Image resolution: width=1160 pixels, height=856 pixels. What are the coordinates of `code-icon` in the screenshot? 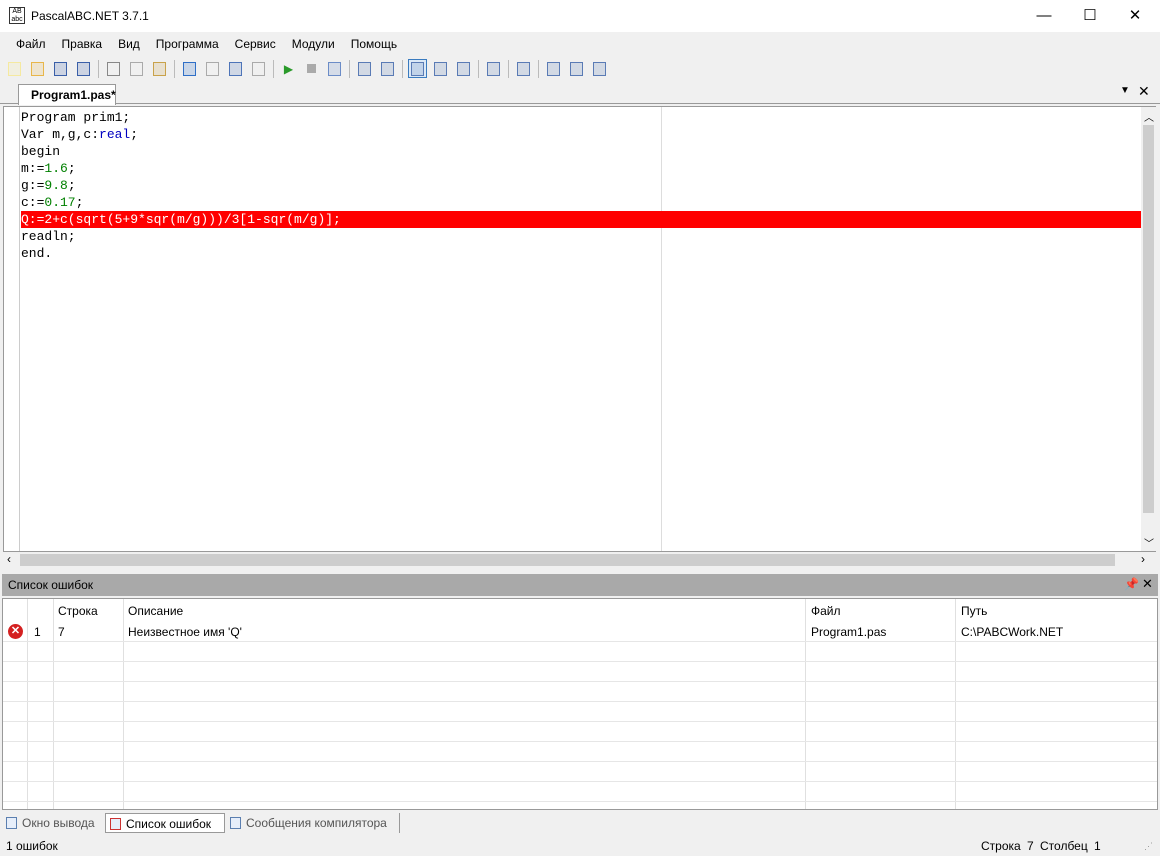 It's located at (523, 68).